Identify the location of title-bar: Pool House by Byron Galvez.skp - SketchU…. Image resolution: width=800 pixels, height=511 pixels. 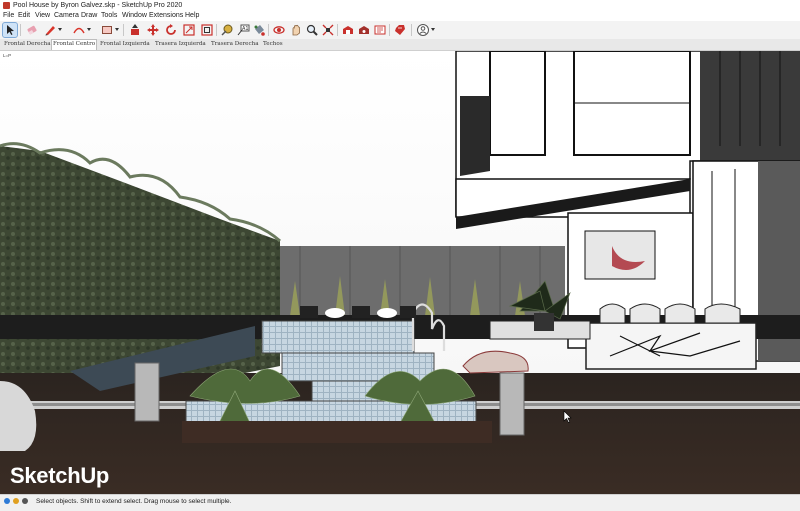
(400, 5).